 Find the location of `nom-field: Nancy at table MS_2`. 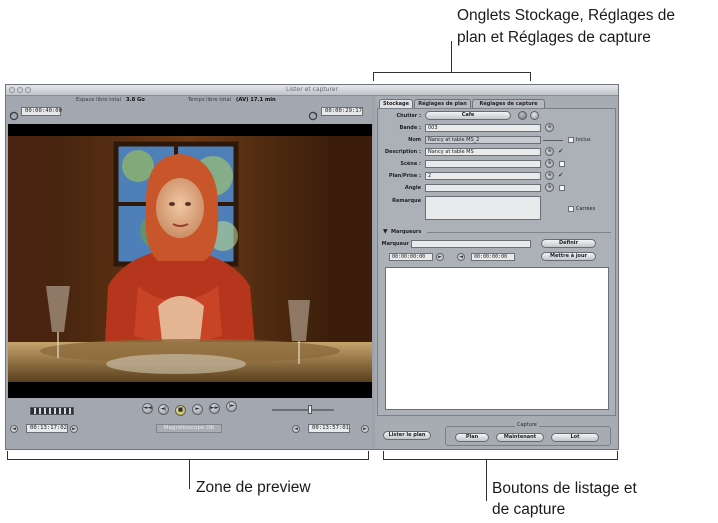

nom-field: Nancy at table MS_2 is located at coordinates (483, 140).